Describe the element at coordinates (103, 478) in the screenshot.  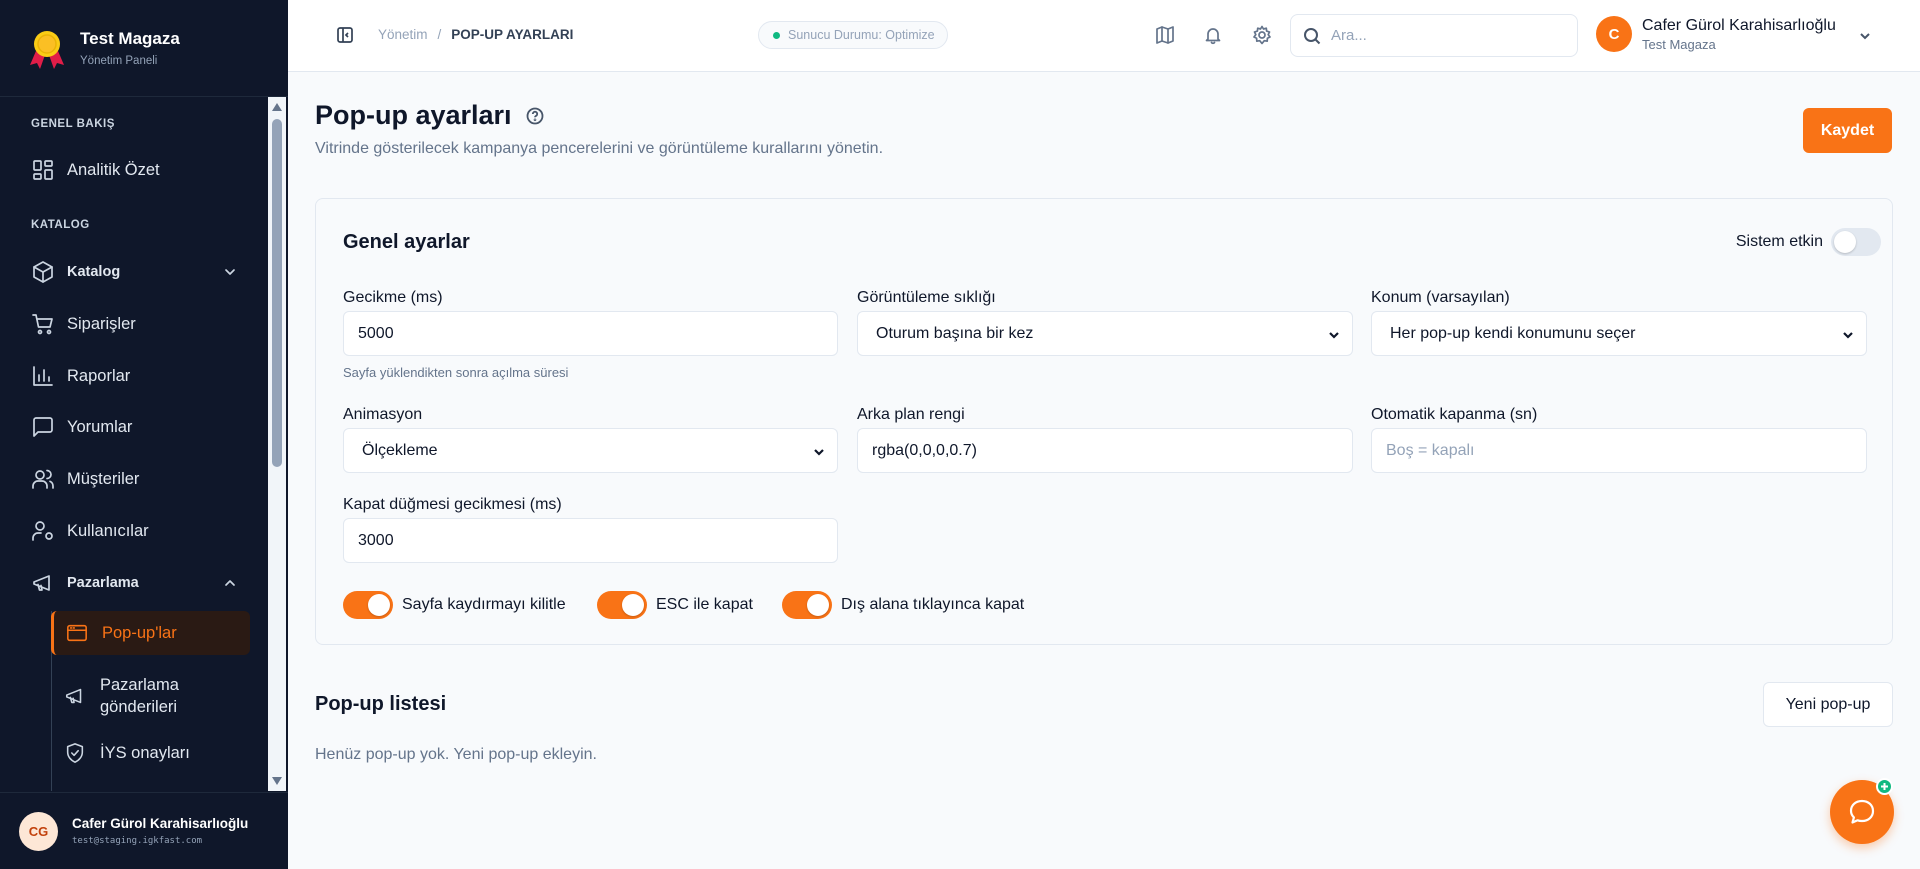
I see `sidebar-item-label: Müşteriler` at that location.